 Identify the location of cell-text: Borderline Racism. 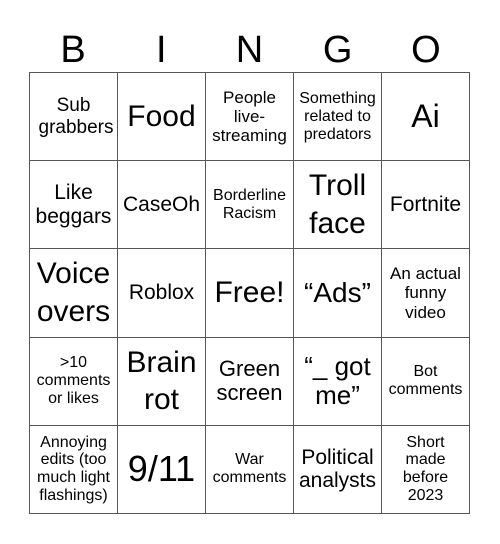
(249, 204).